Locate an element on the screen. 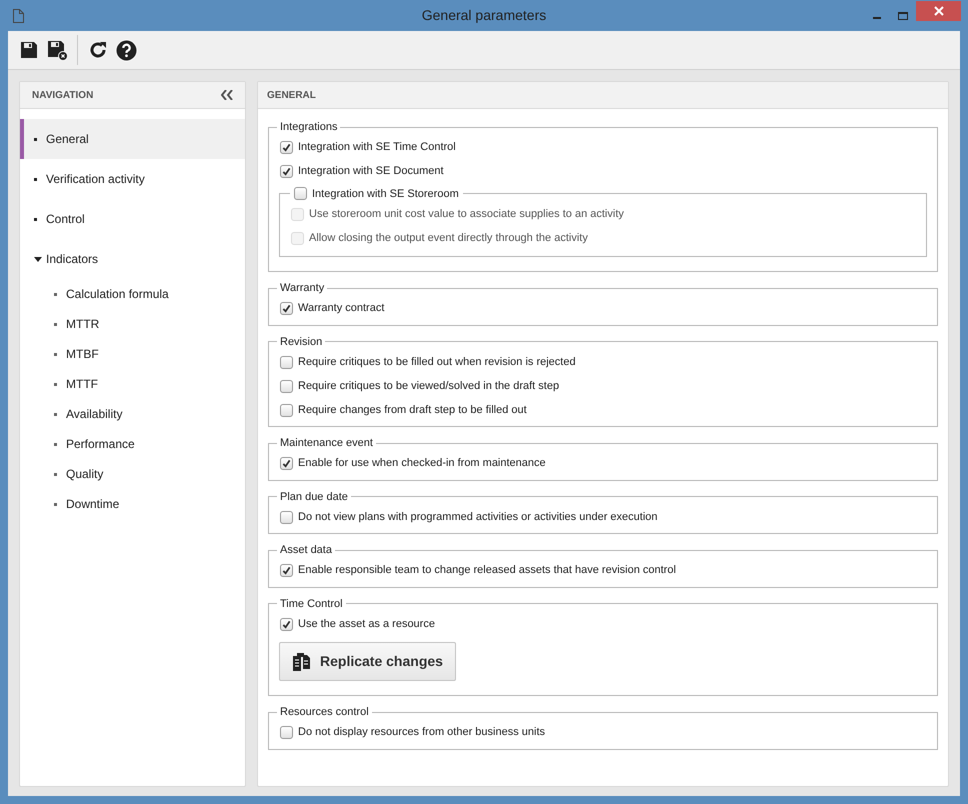 The image size is (968, 804). checkbox-label: Warranty contract is located at coordinates (341, 308).